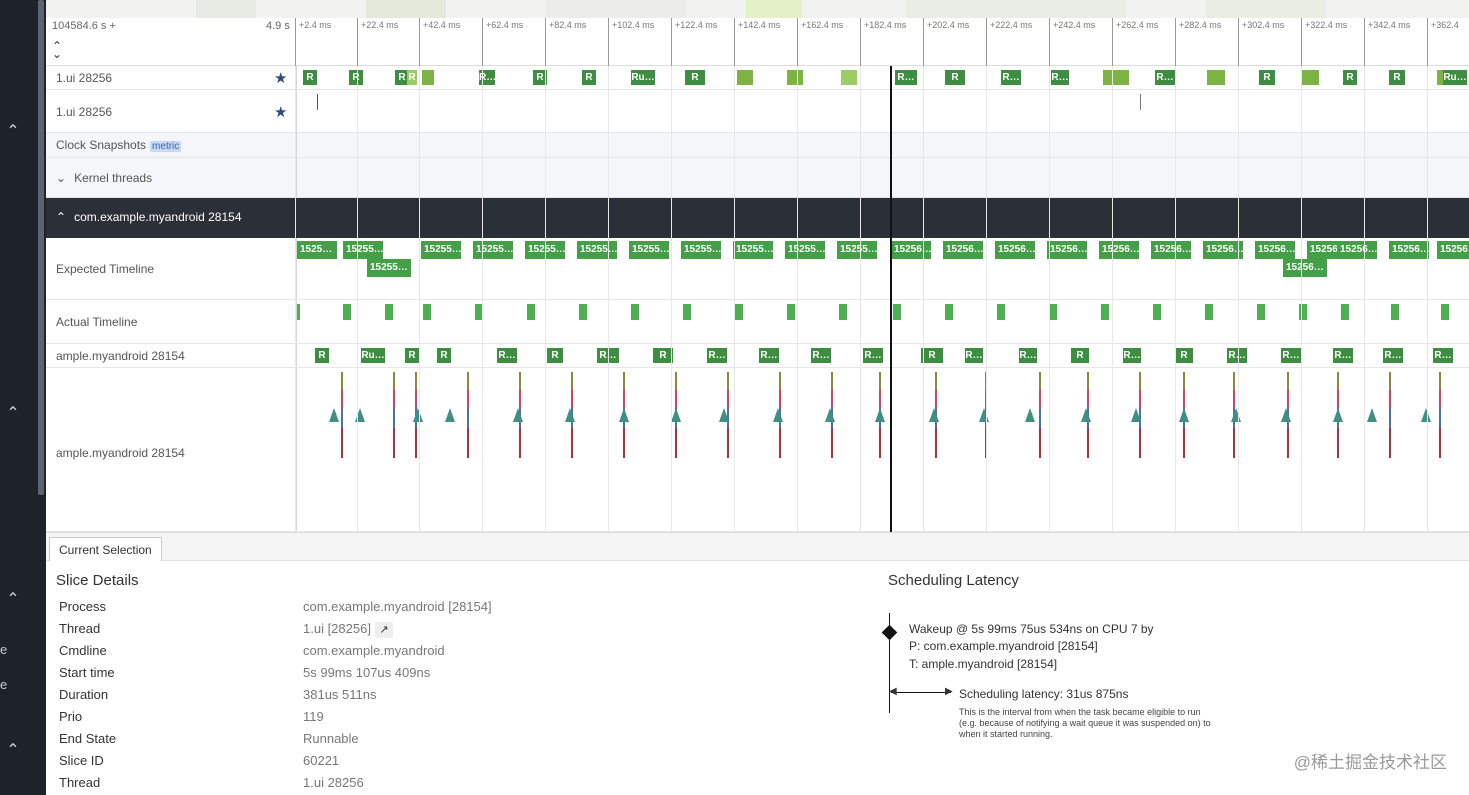 The image size is (1469, 795). I want to click on detail-value: 1.ui [28256] ↗, so click(348, 629).